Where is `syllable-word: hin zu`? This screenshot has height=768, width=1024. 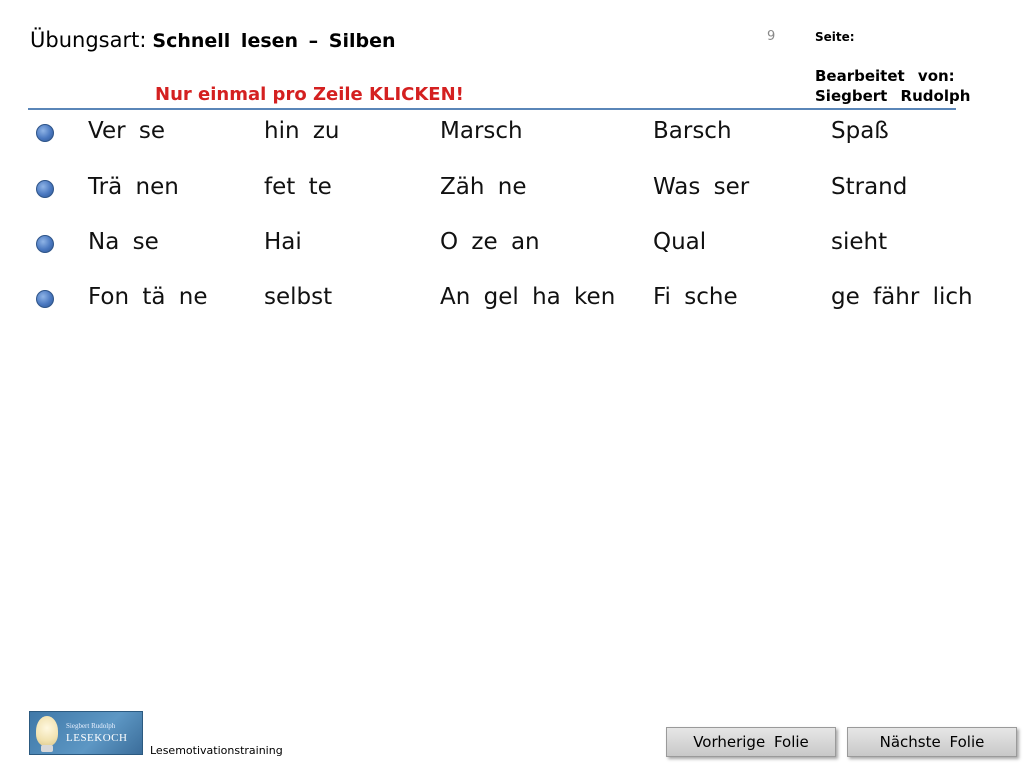 syllable-word: hin zu is located at coordinates (302, 131).